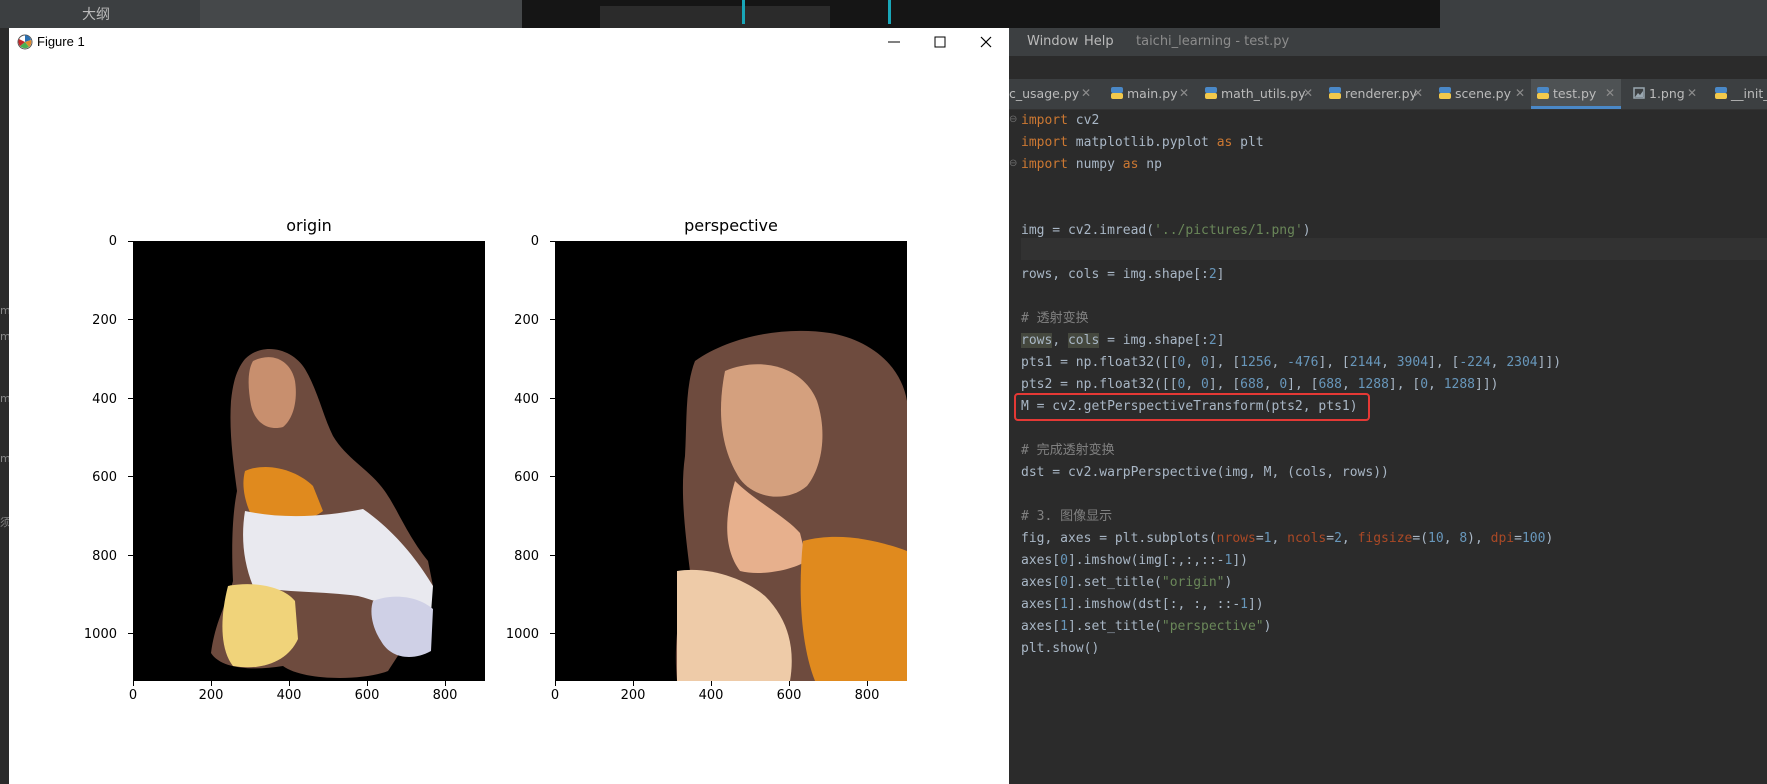 The height and width of the screenshot is (784, 1767). Describe the element at coordinates (1091, 164) in the screenshot. I see `code-line-3: import numpy as np` at that location.